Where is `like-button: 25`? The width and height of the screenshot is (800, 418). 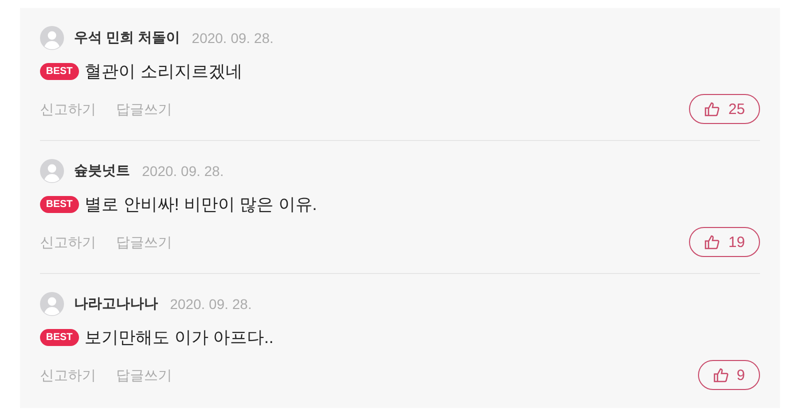
like-button: 25 is located at coordinates (724, 109).